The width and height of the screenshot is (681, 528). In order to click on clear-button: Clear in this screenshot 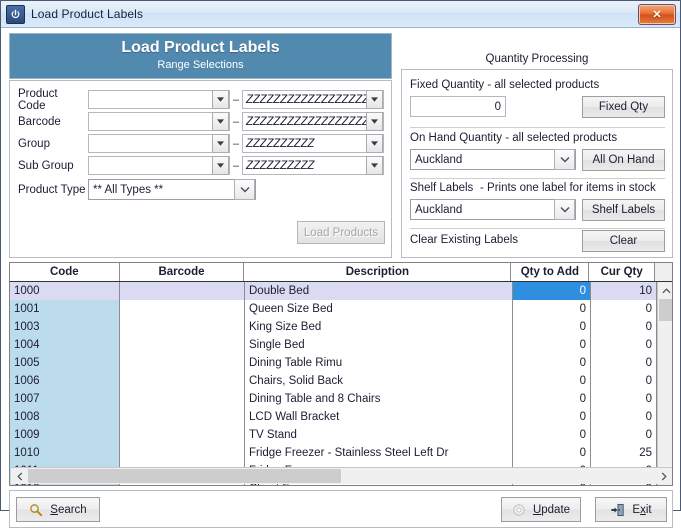, I will do `click(623, 241)`.